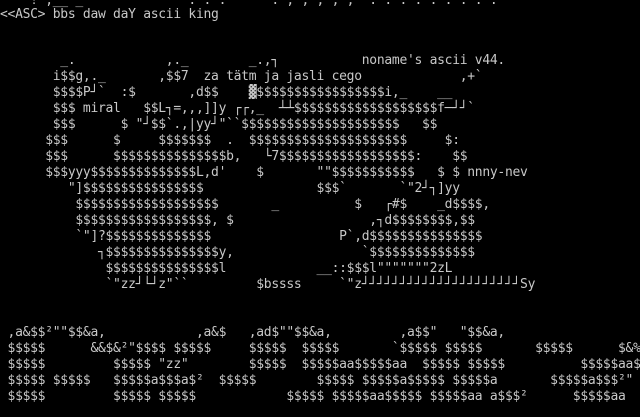  Describe the element at coordinates (245, 204) in the screenshot. I see `ascii-art-line-10: $$$$$$$$$$$$$$$$$$$ _ $ ┌#$ _d$$$$,` at that location.